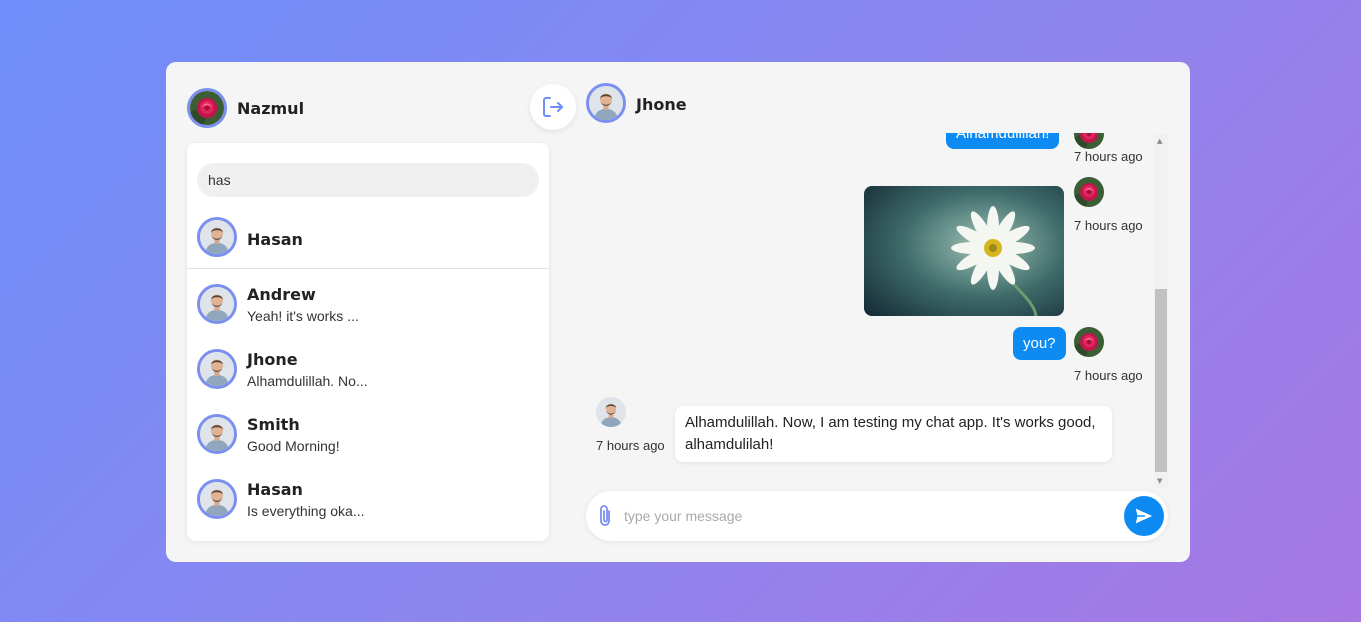  I want to click on send-icon, so click(1144, 516).